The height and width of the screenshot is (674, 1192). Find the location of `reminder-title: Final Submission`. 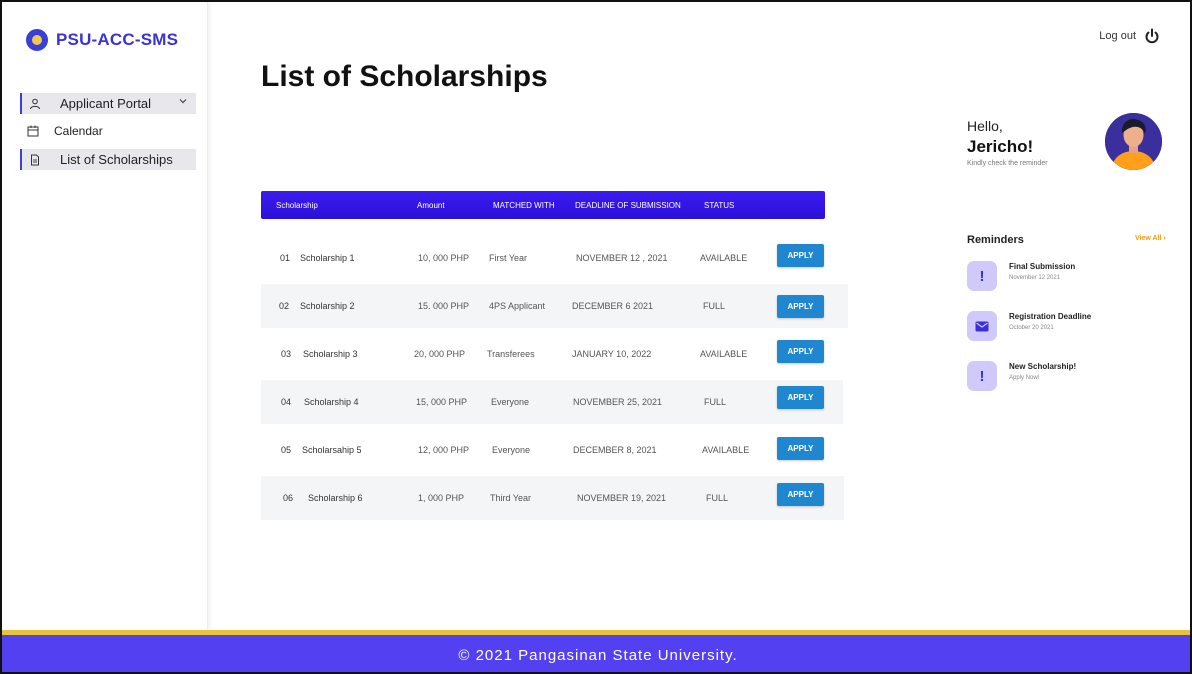

reminder-title: Final Submission is located at coordinates (1042, 266).